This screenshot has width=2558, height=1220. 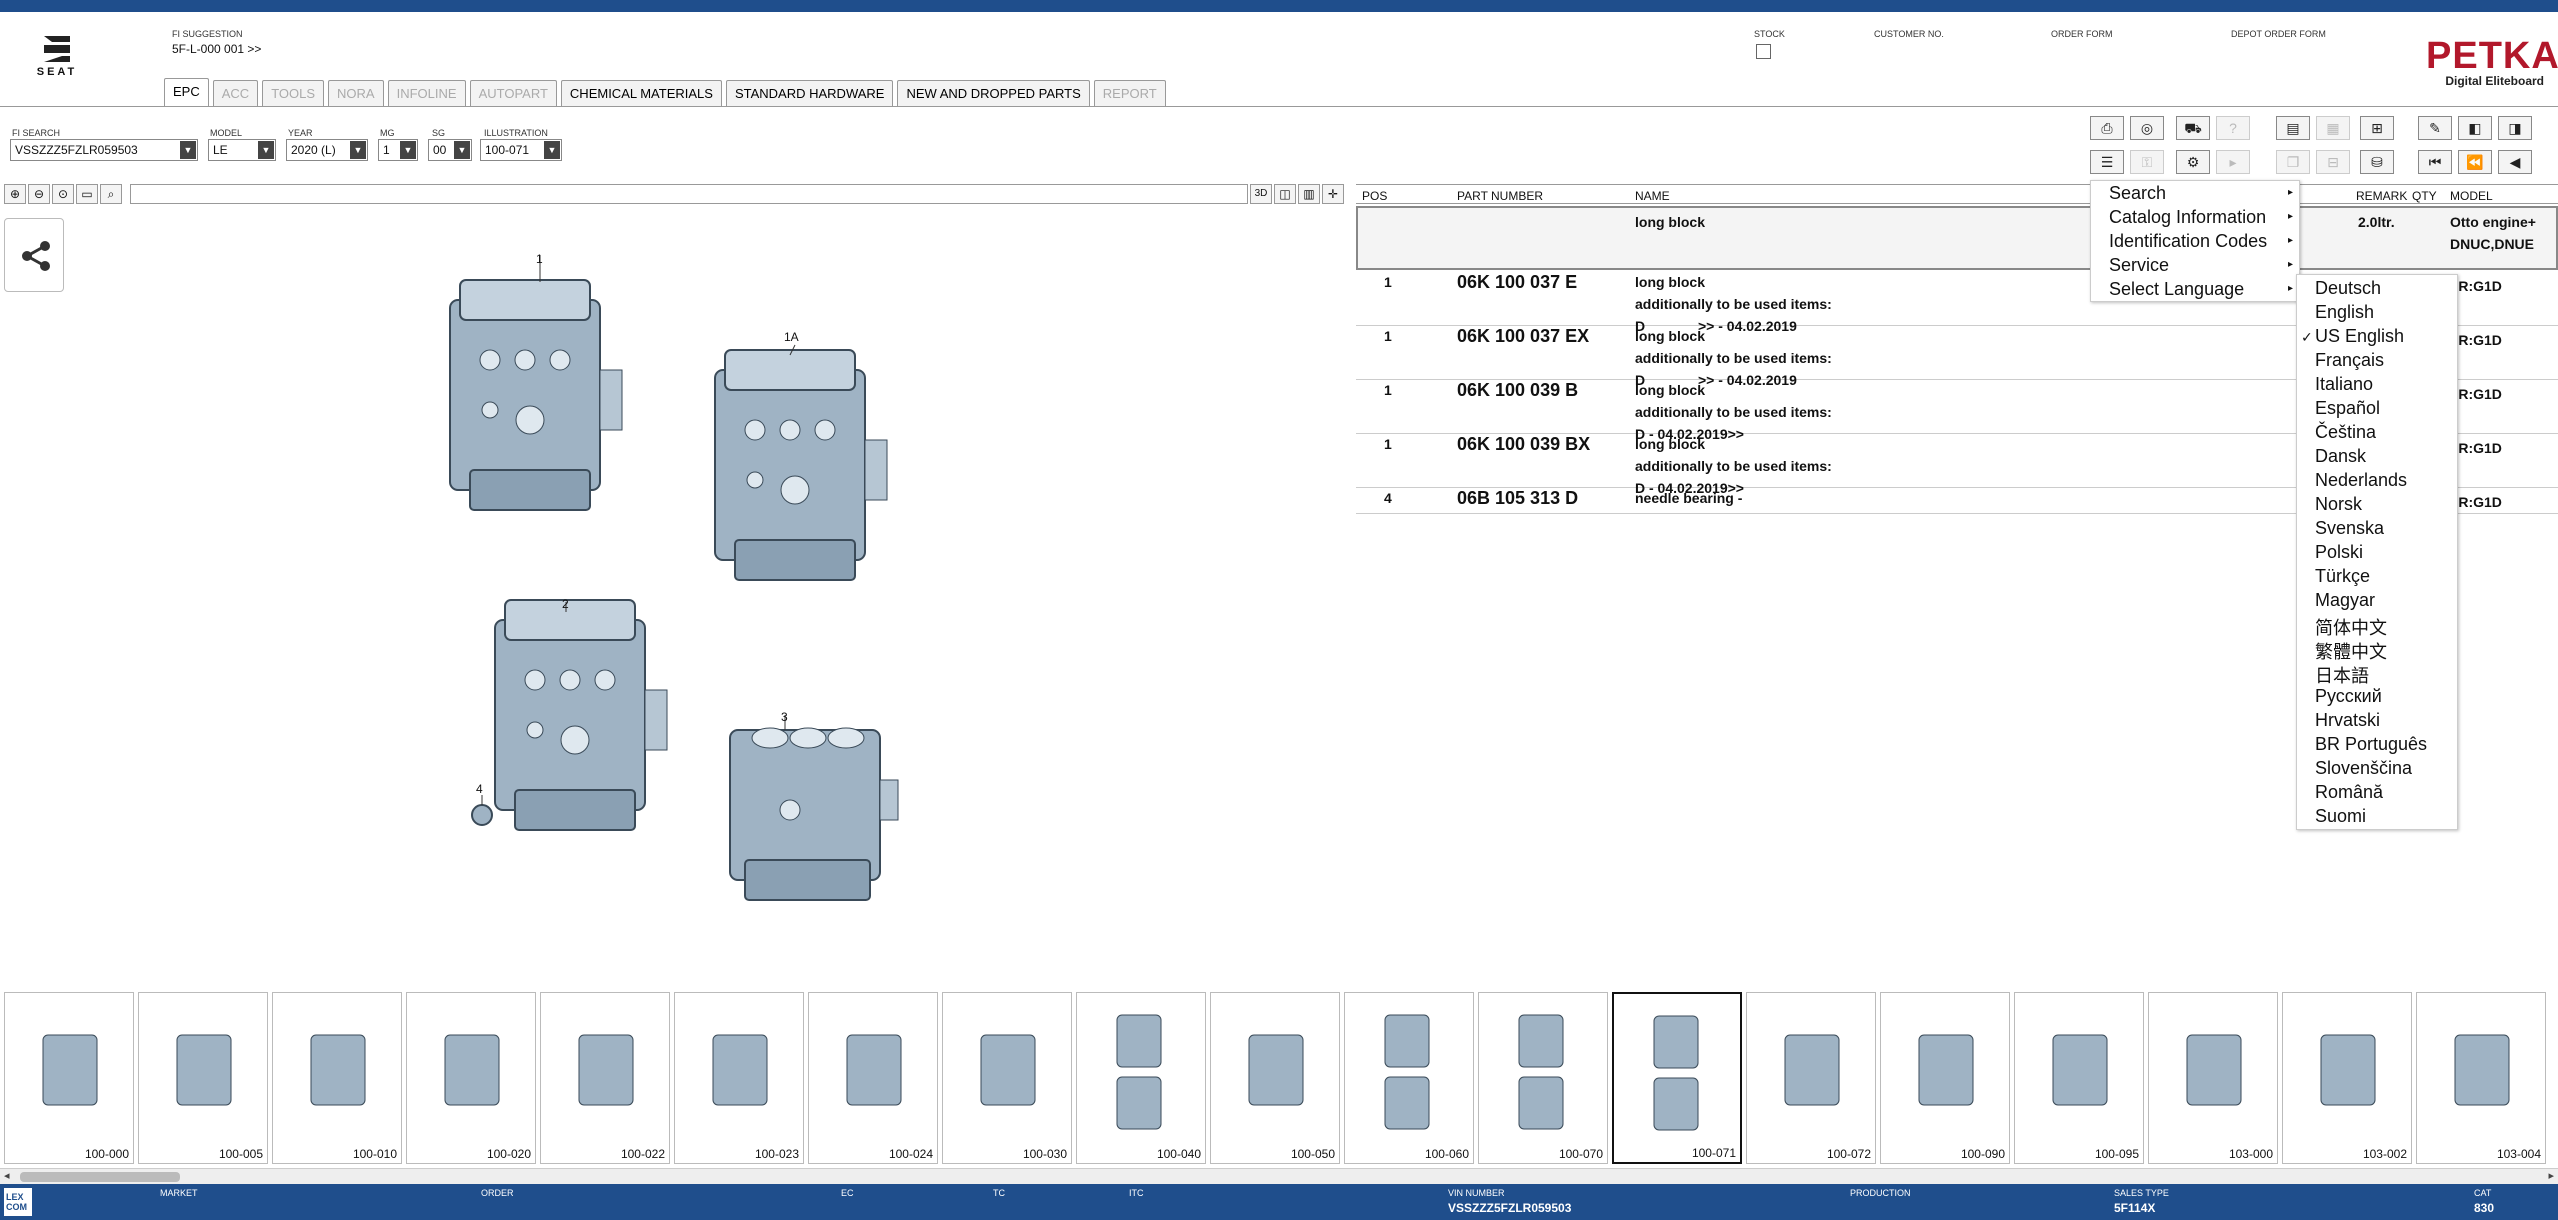 I want to click on language-item: Deutsch, so click(x=2377, y=289).